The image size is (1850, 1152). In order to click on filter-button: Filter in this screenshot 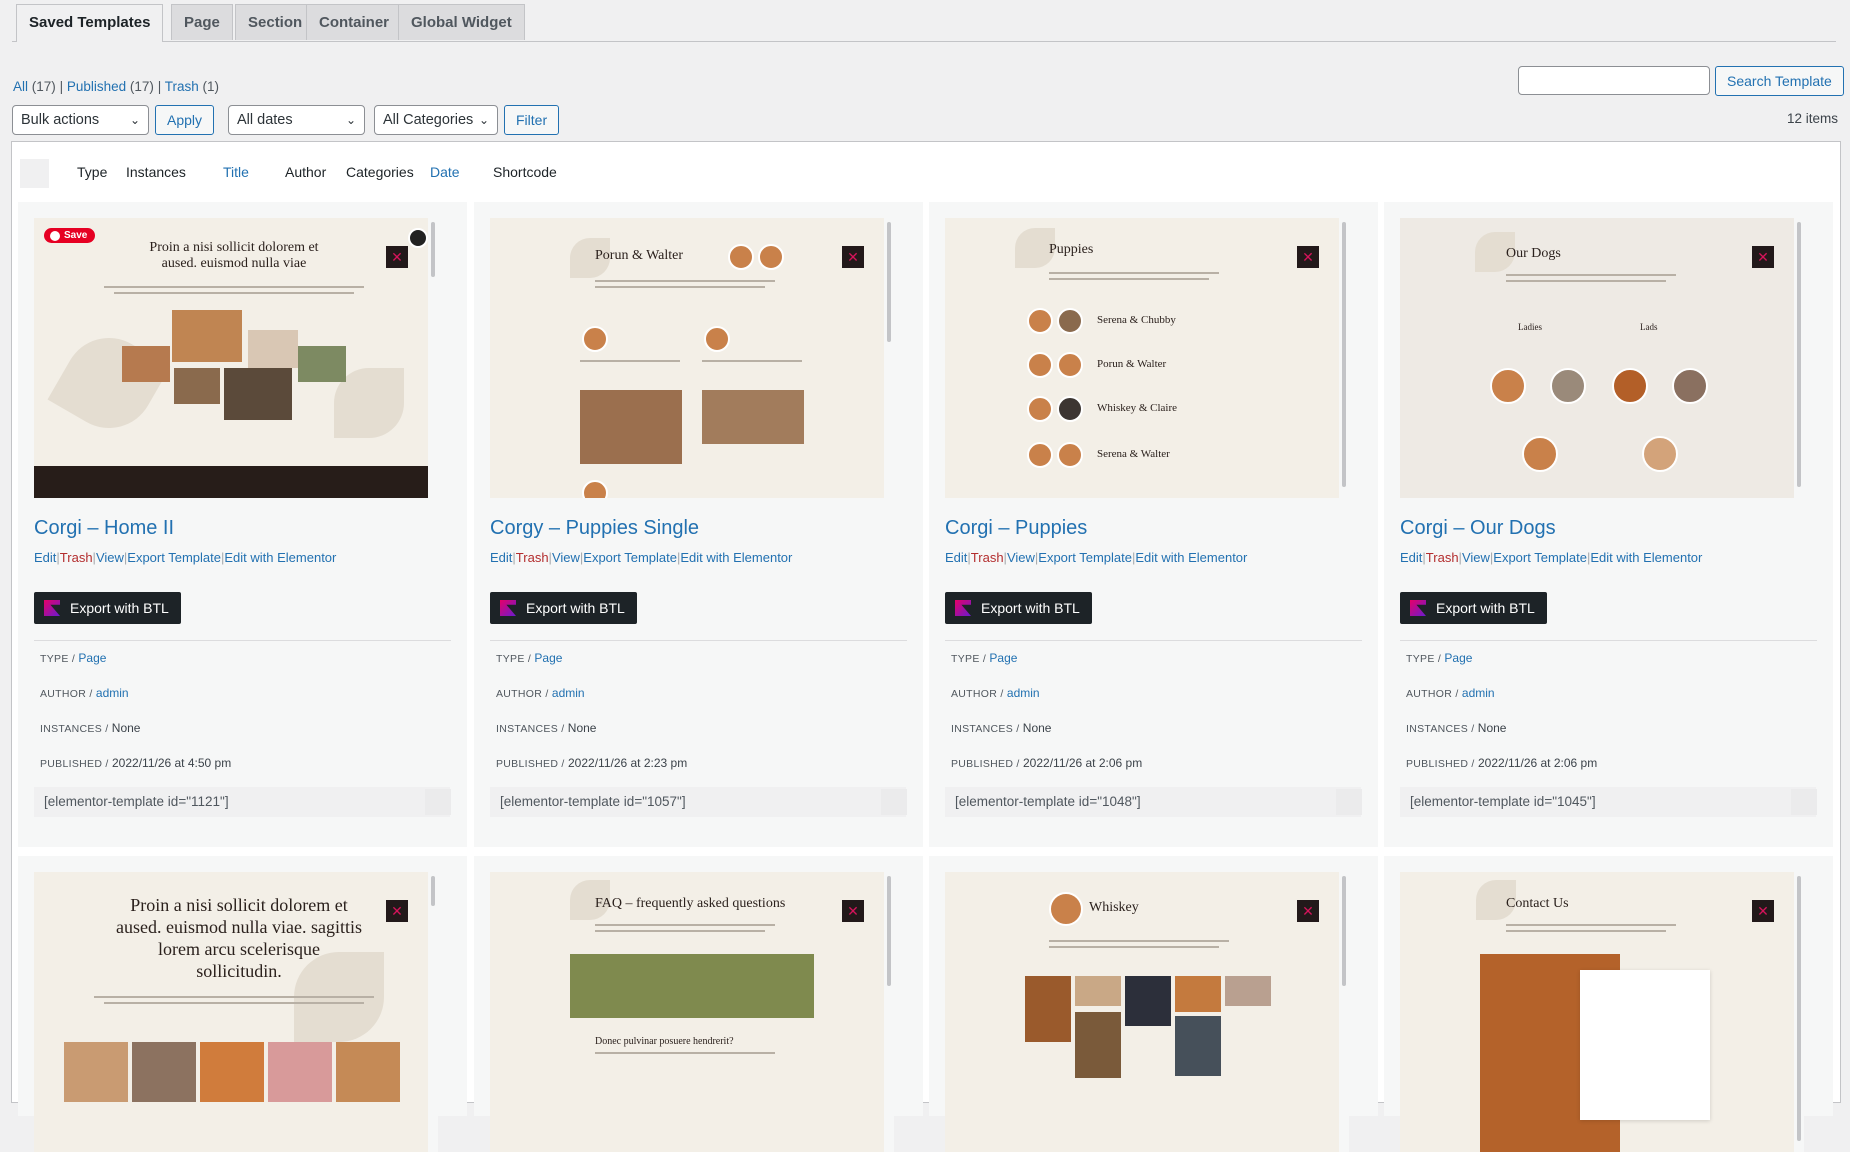, I will do `click(532, 120)`.